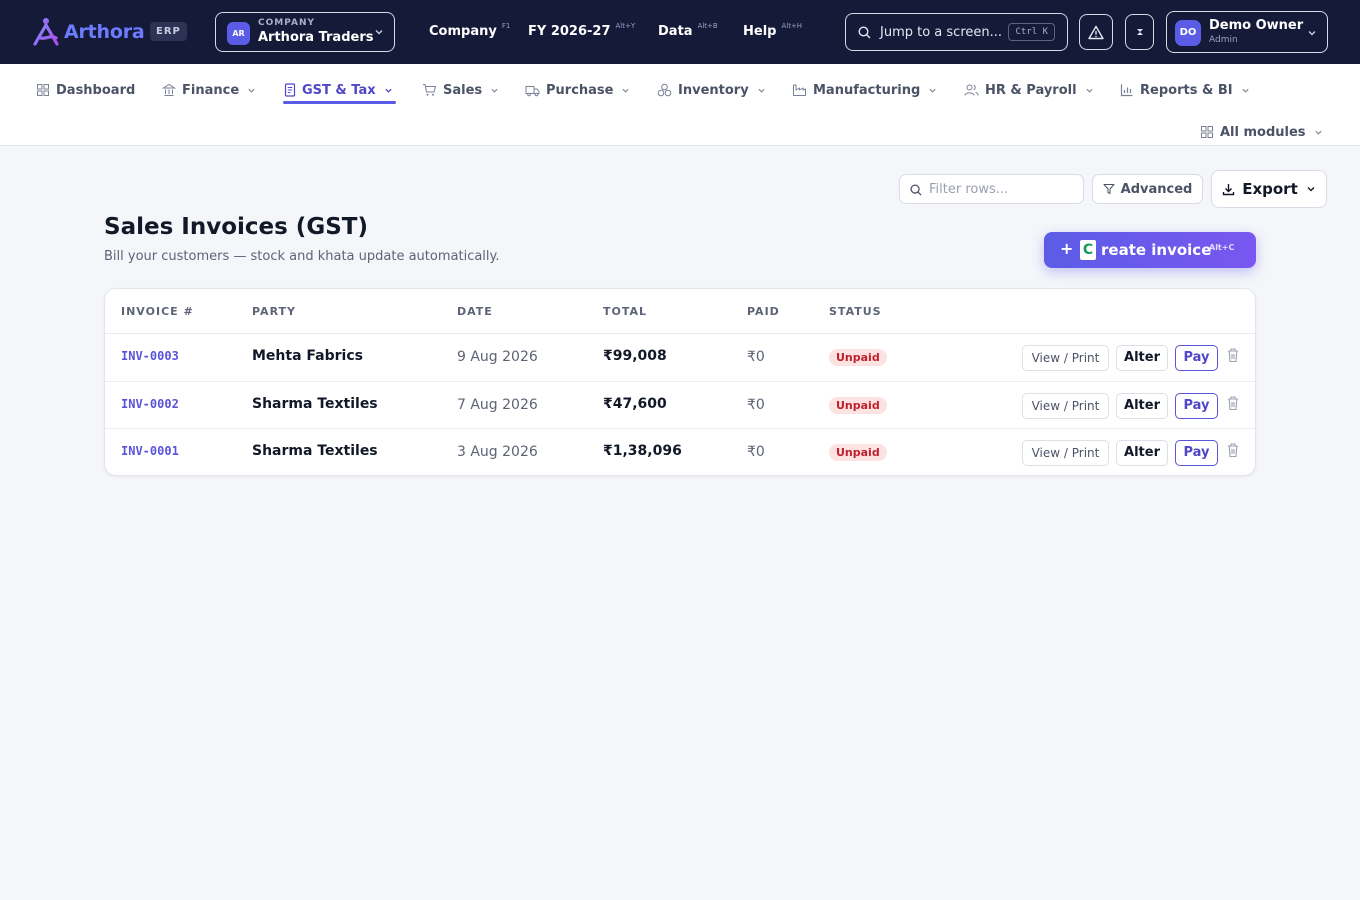 The image size is (1360, 900). I want to click on create-invoice-label: reate invoice, so click(1156, 250).